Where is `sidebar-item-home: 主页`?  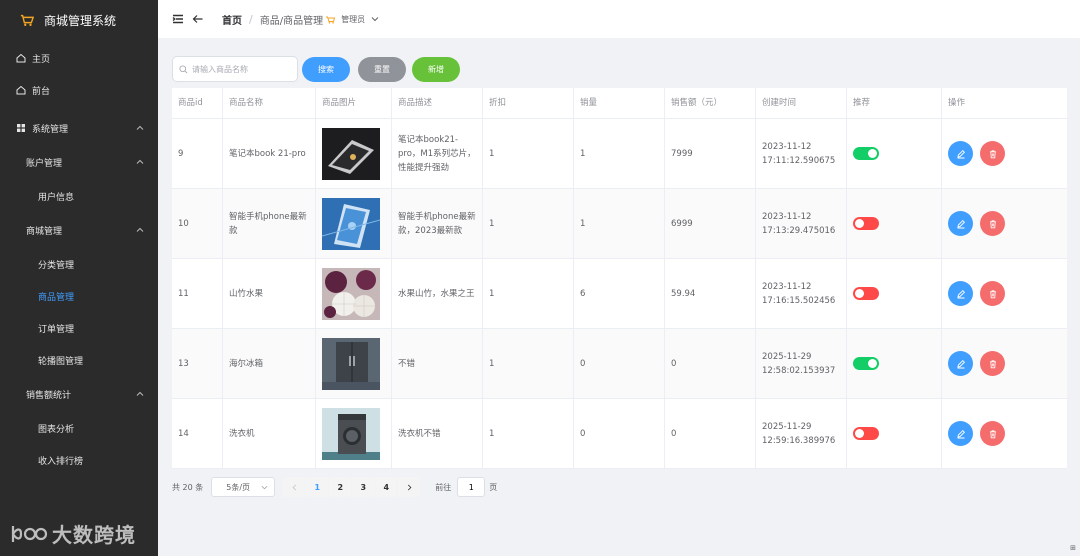
sidebar-item-home: 主页 is located at coordinates (79, 58).